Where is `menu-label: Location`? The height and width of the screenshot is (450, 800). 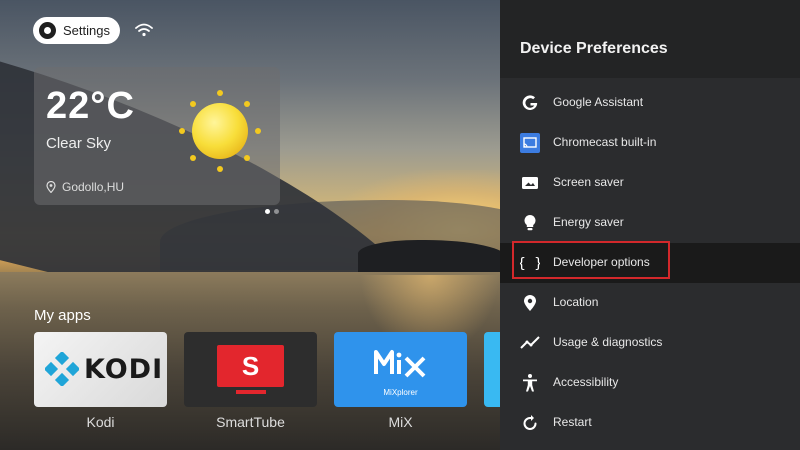
menu-label: Location is located at coordinates (576, 302).